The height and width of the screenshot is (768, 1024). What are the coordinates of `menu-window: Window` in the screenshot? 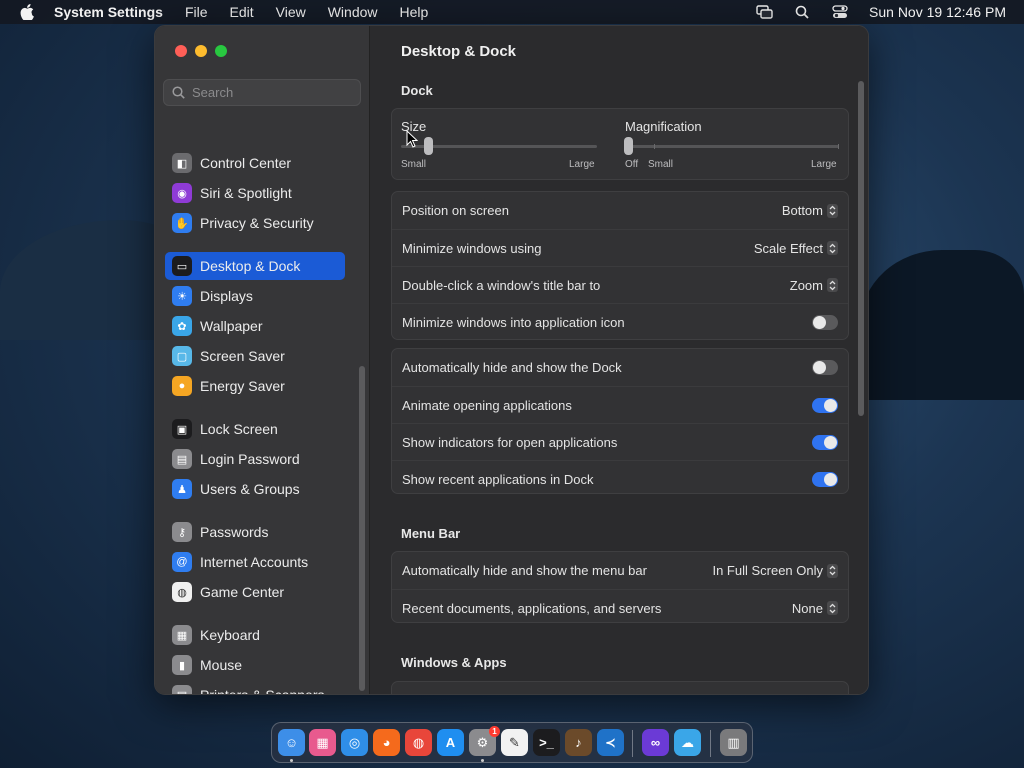 It's located at (353, 12).